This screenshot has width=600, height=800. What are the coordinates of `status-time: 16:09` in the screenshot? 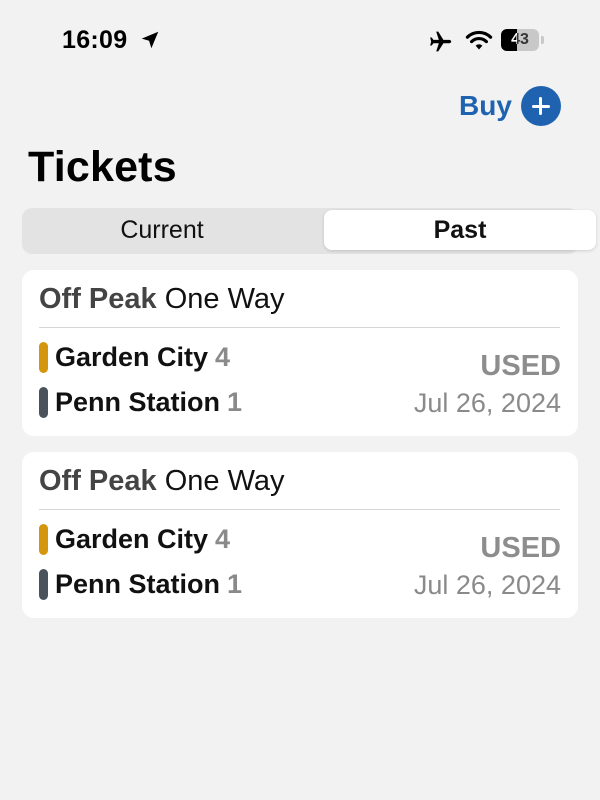 It's located at (95, 40).